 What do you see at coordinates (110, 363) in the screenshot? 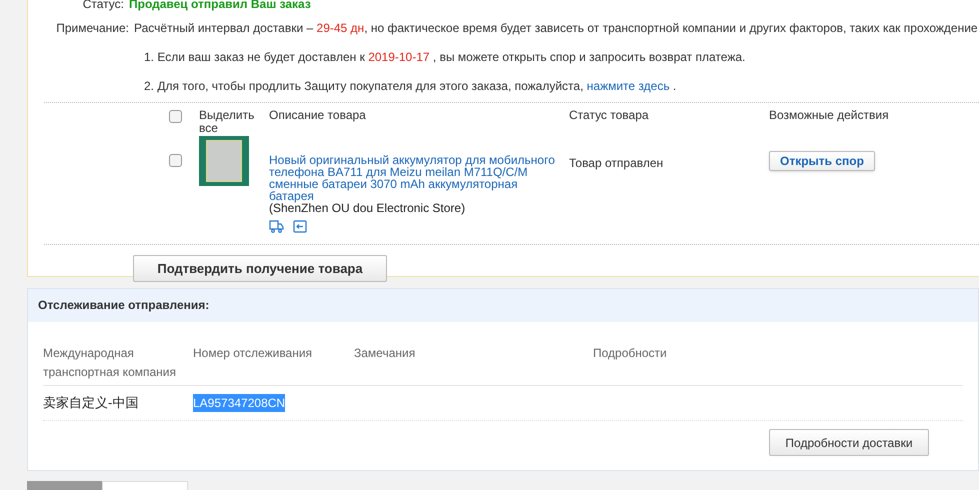
I see `column-header: Международная транспортная компания` at bounding box center [110, 363].